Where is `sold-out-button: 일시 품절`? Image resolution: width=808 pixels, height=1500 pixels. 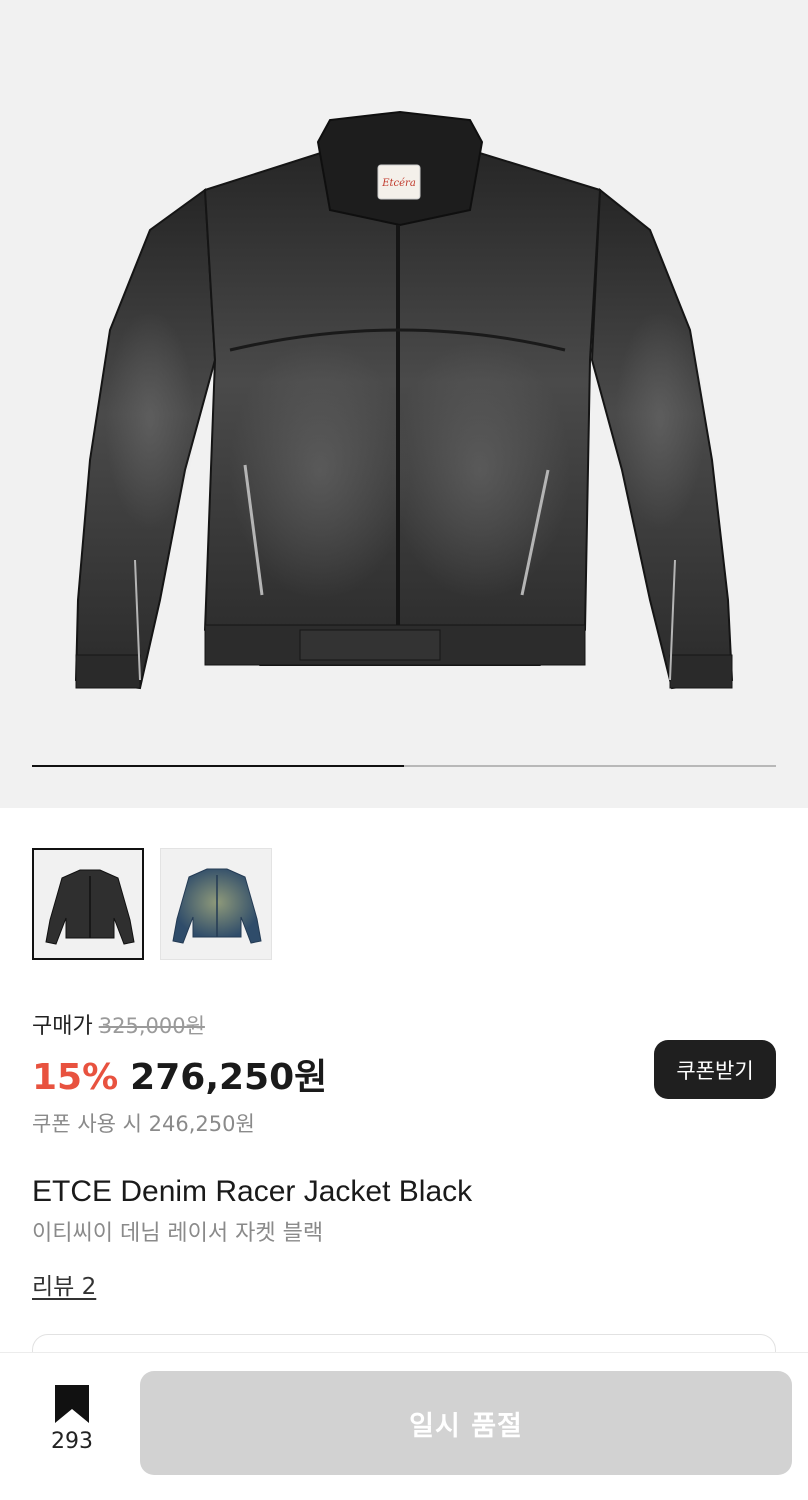
sold-out-button: 일시 품절 is located at coordinates (466, 1423).